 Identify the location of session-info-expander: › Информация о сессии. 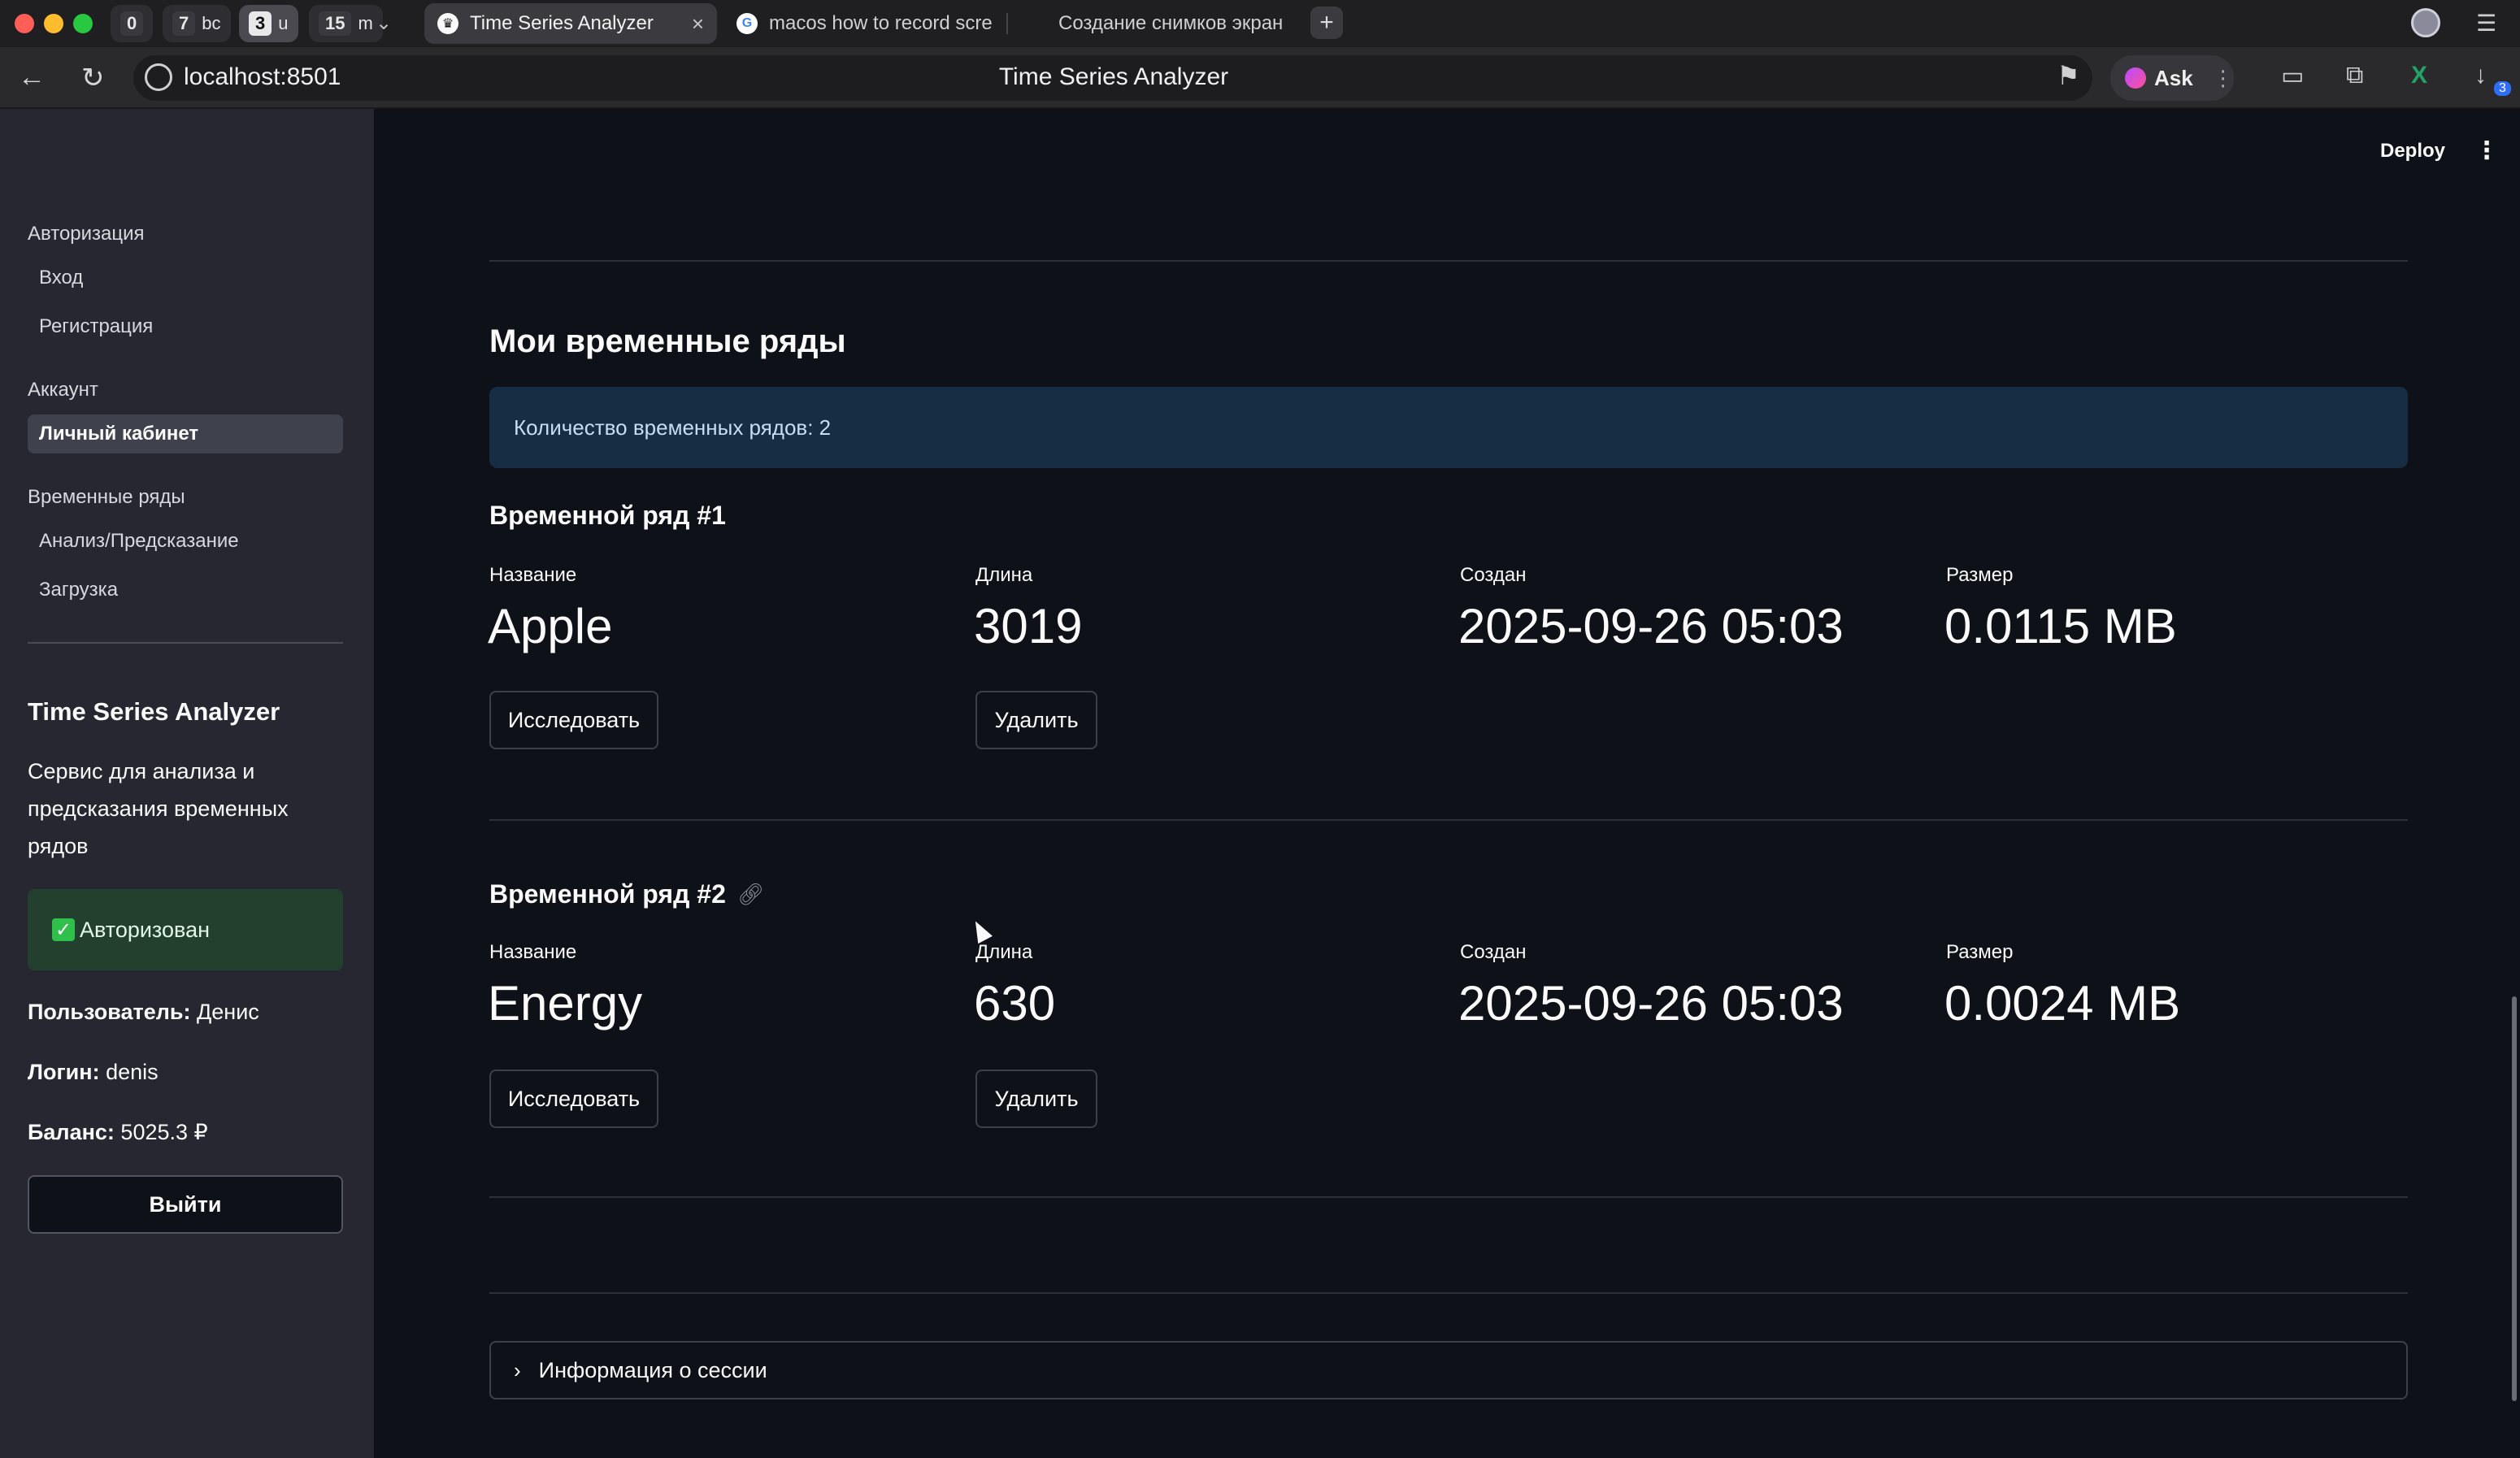
(1448, 1370).